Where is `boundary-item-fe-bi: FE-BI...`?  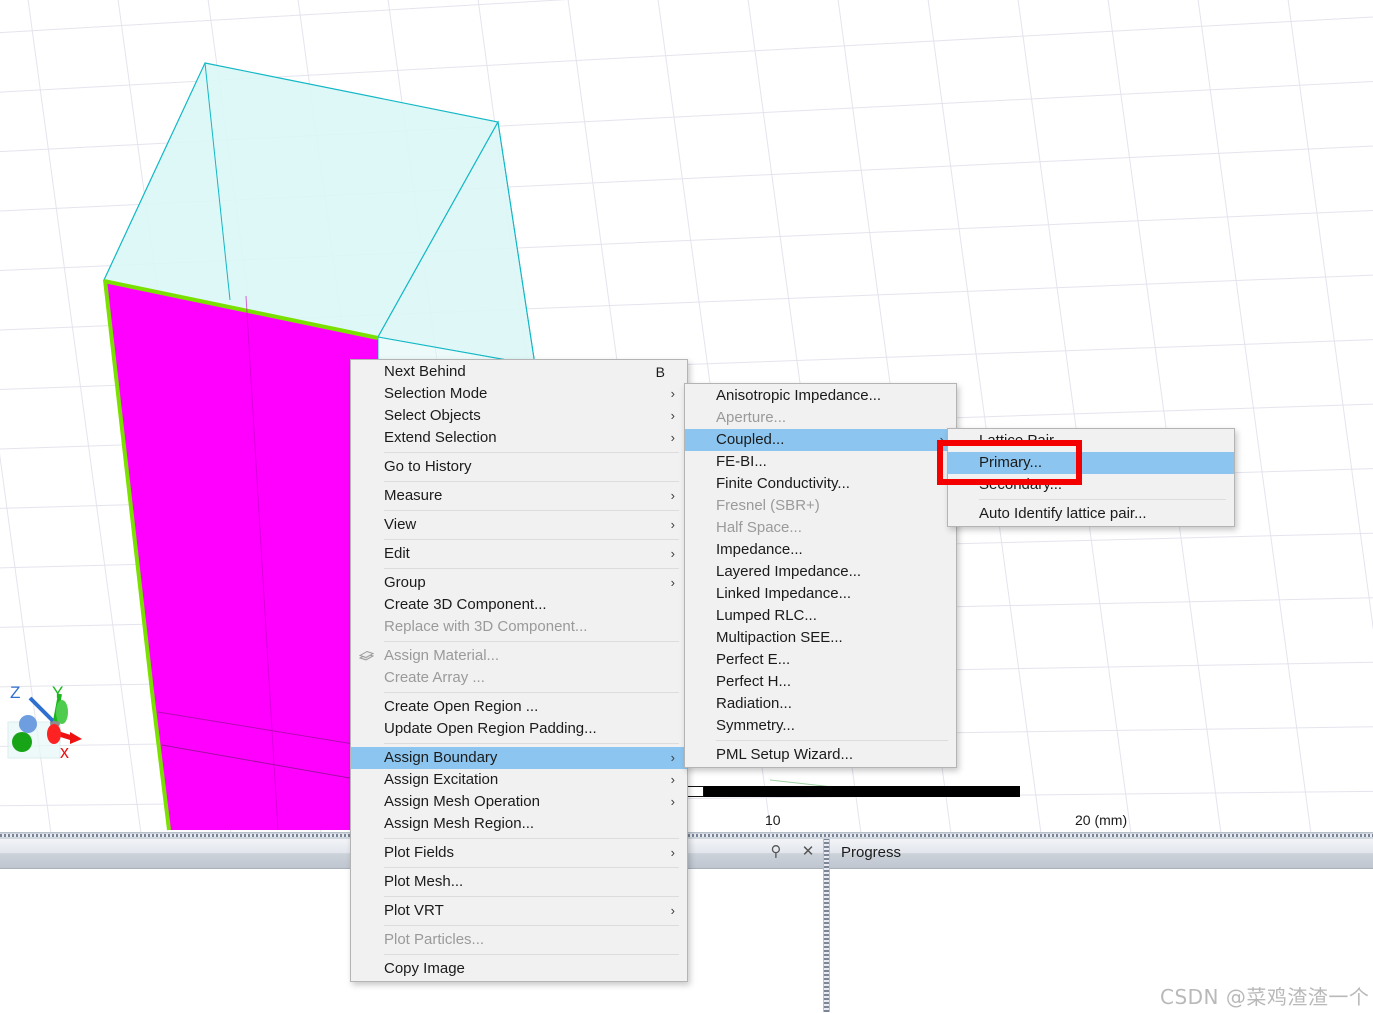 boundary-item-fe-bi: FE-BI... is located at coordinates (820, 462).